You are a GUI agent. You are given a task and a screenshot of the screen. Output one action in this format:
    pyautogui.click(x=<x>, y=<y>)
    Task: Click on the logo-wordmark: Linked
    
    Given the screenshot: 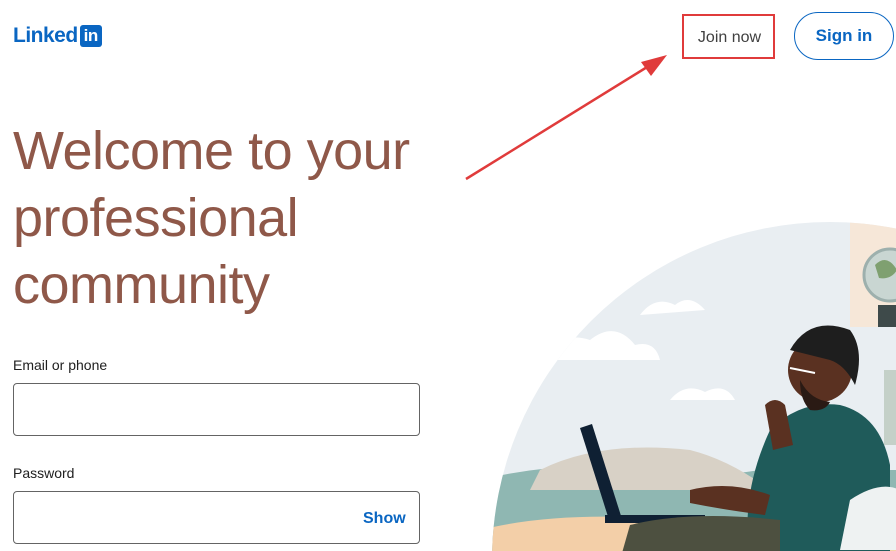 What is the action you would take?
    pyautogui.click(x=45, y=35)
    